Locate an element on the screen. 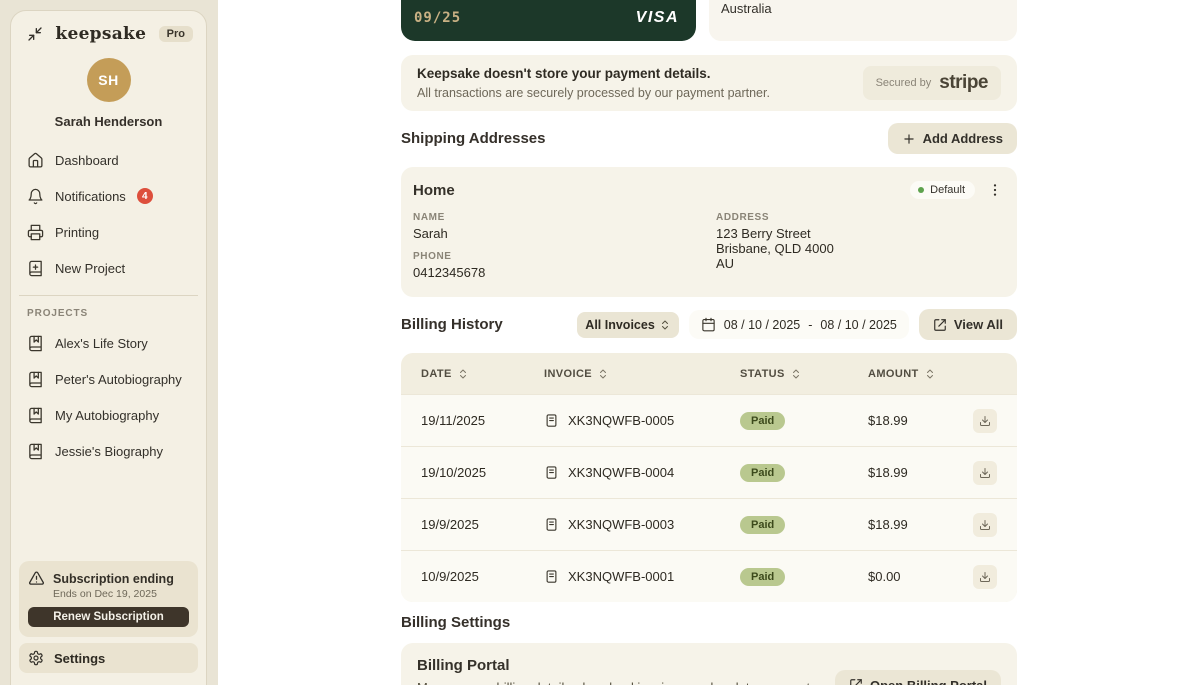 The image size is (1200, 685). stripe-logo: stripe is located at coordinates (963, 82).